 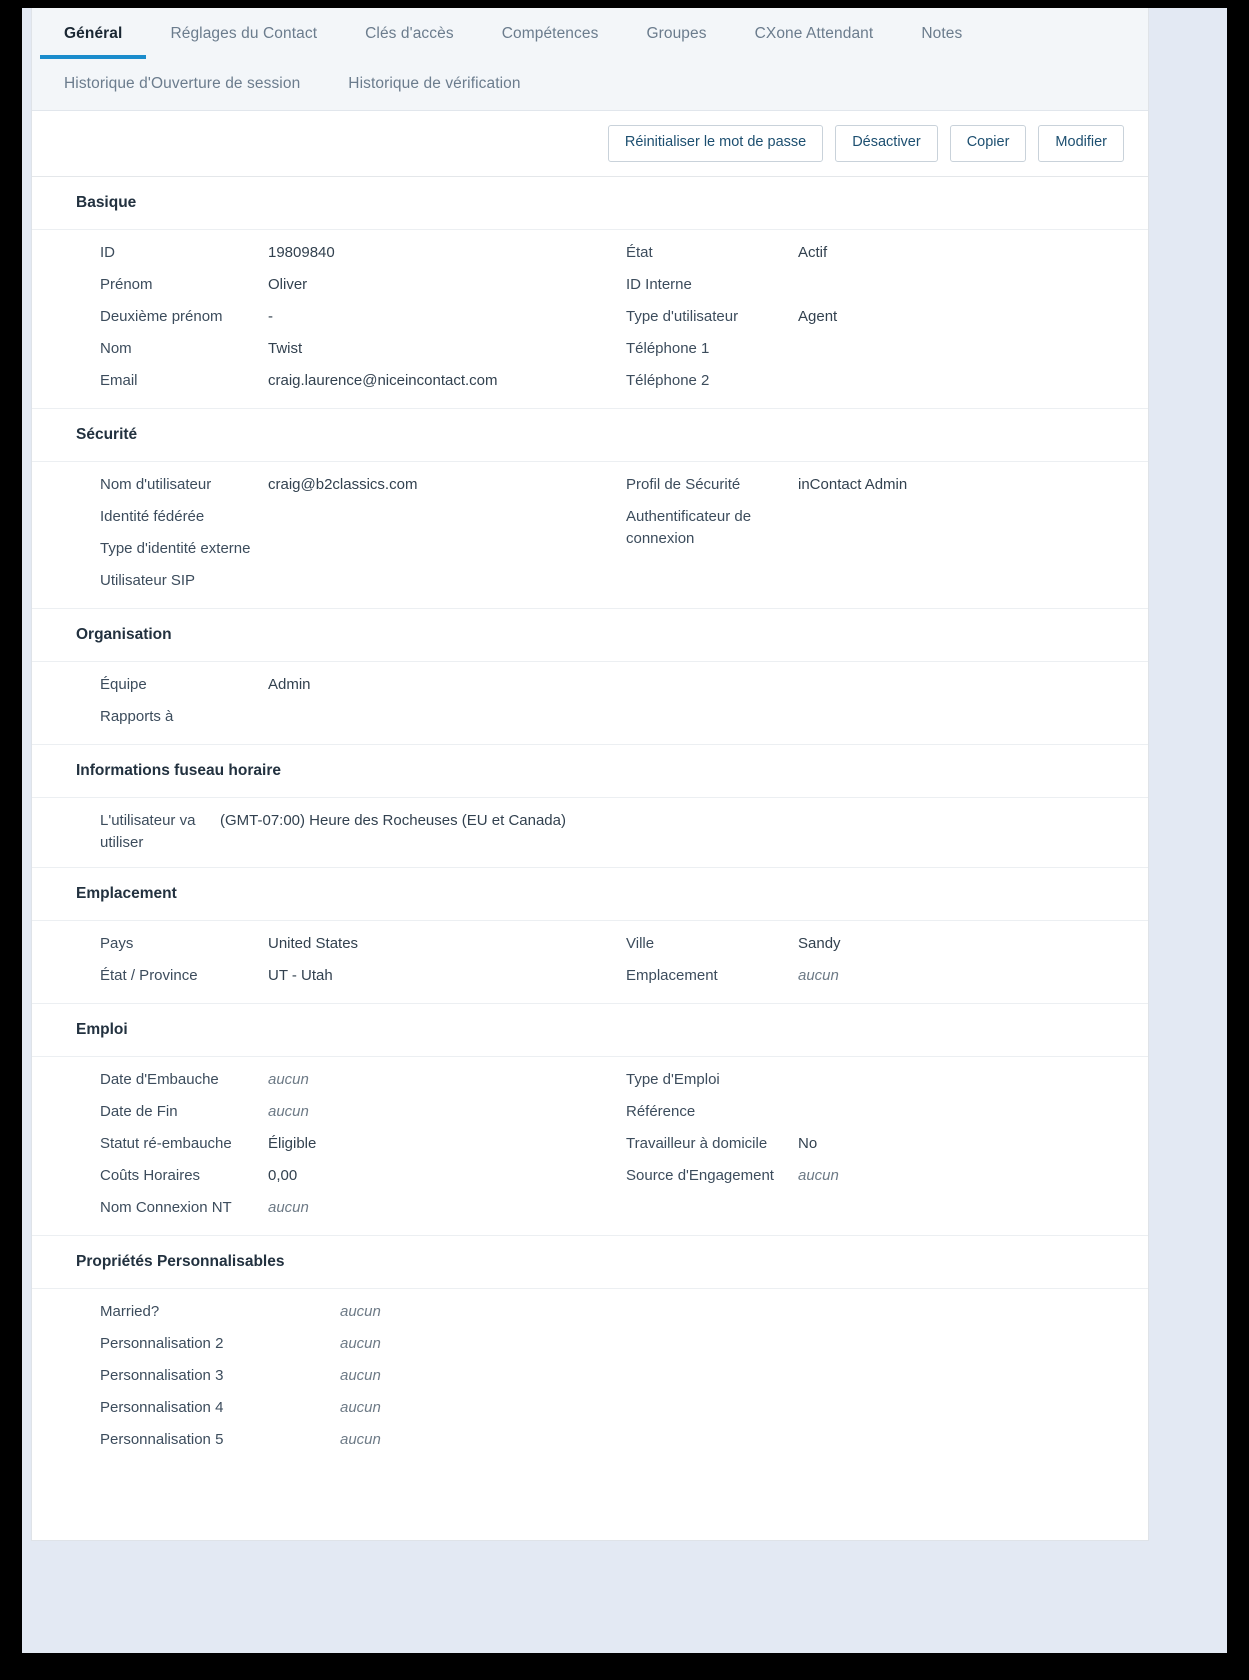 What do you see at coordinates (988, 143) in the screenshot?
I see `copy-button: Copier` at bounding box center [988, 143].